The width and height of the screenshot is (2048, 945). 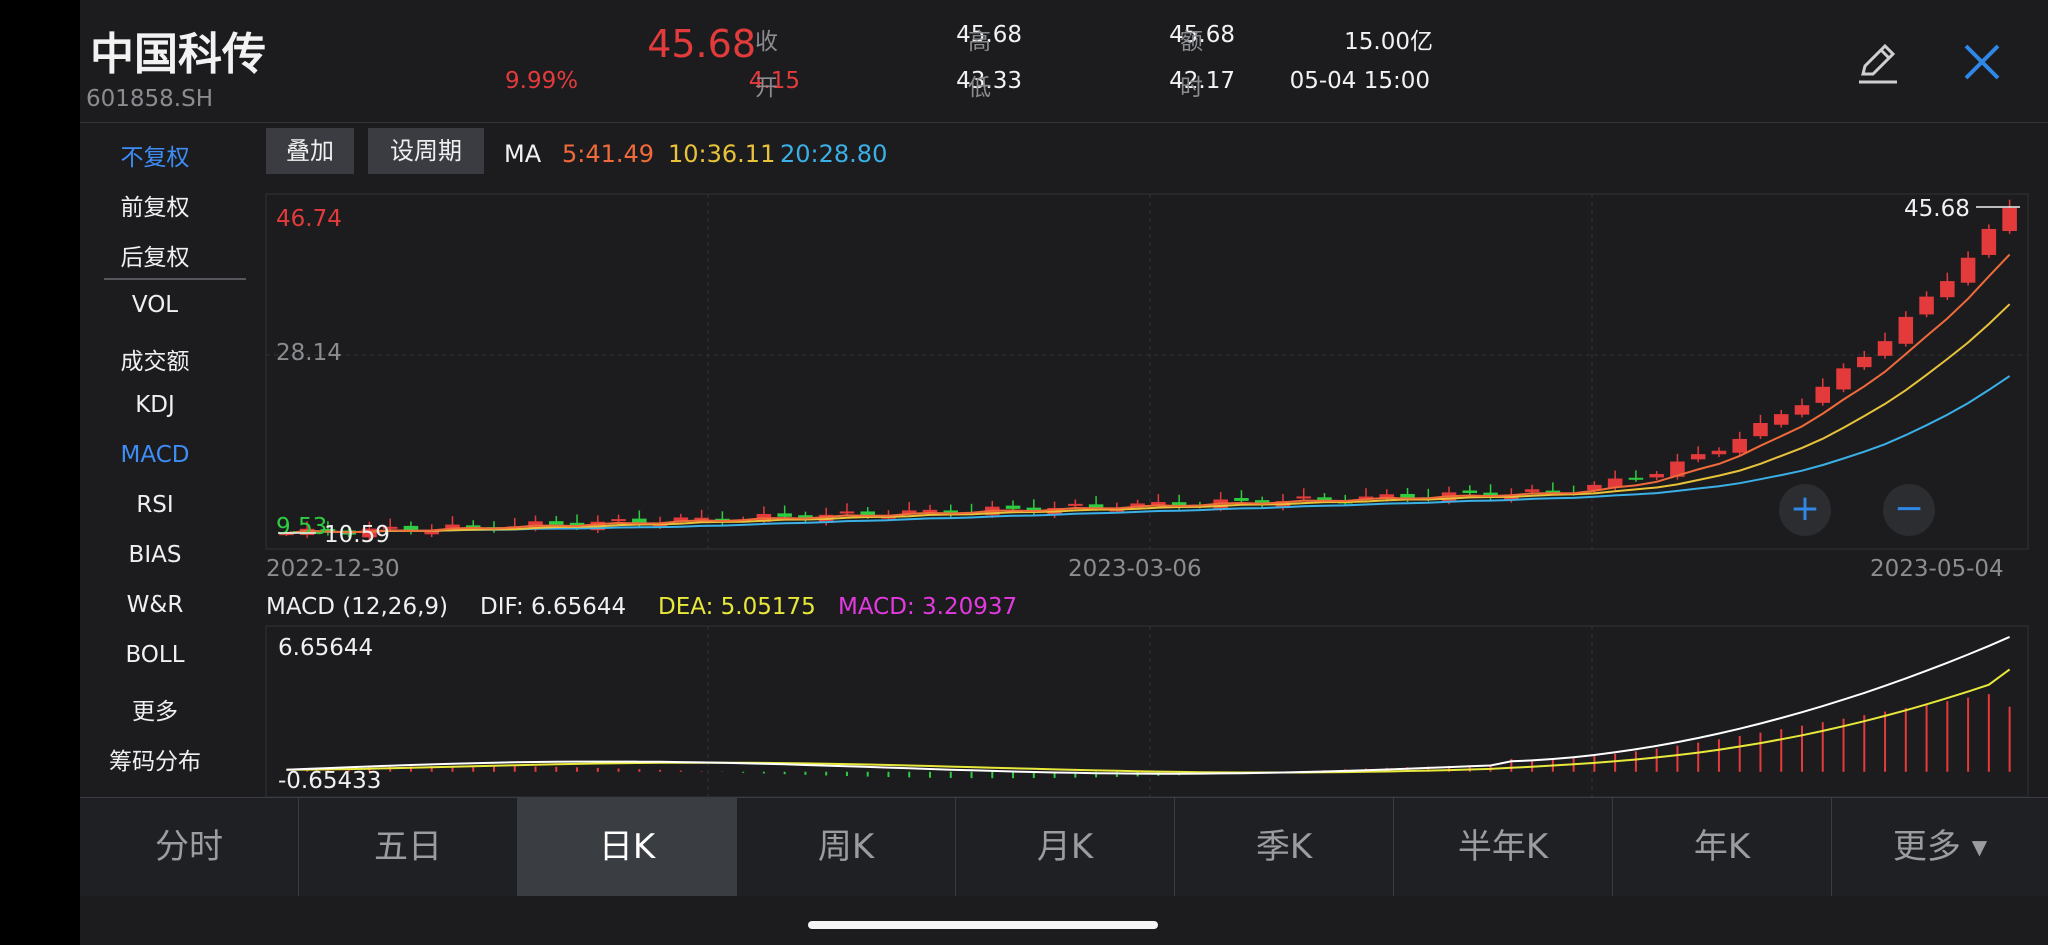 I want to click on macd-title: MACD (12,26,9), so click(x=357, y=607).